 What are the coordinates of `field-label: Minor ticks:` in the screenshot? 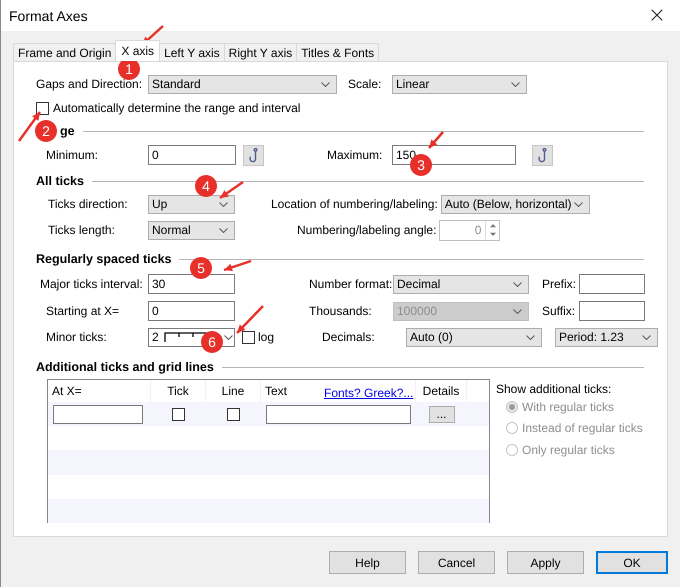 It's located at (77, 337).